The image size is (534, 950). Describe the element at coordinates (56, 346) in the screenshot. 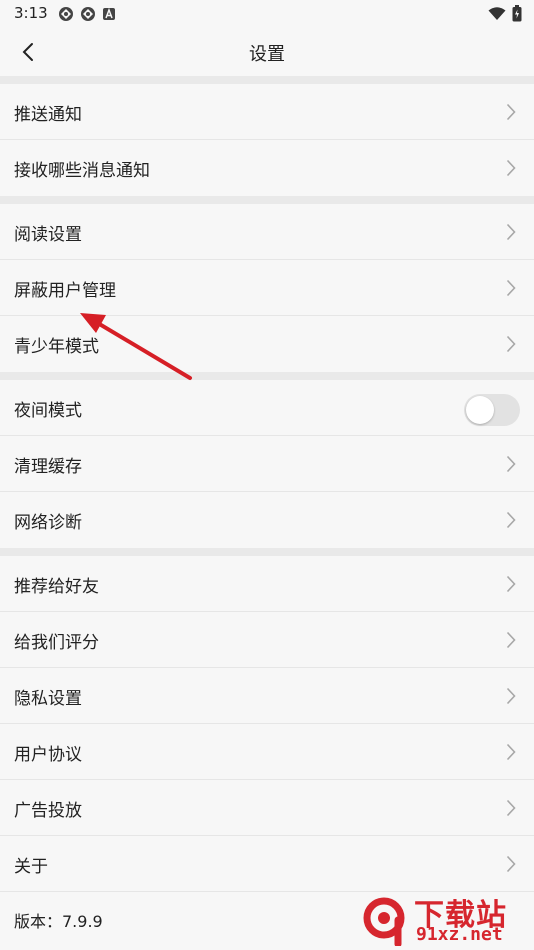

I see `settings-item-label: 青少年模式` at that location.